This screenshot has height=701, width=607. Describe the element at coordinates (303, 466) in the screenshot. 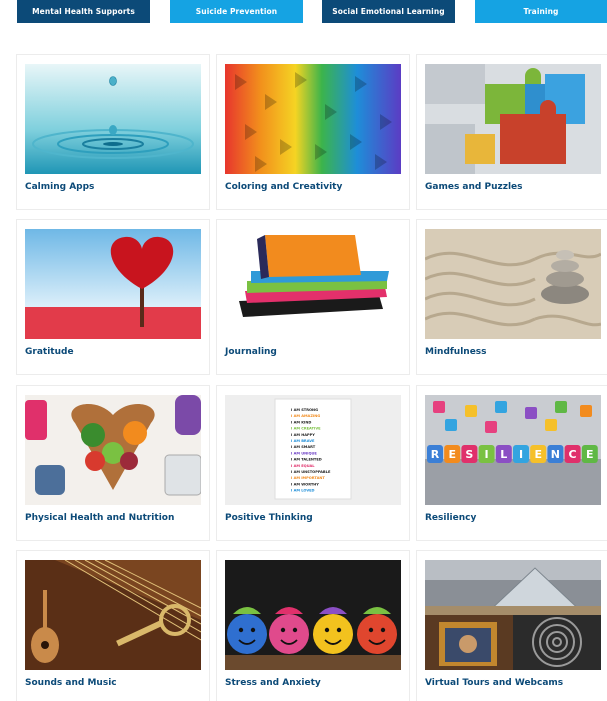

I see `poster-line: I AM EQUAL` at that location.